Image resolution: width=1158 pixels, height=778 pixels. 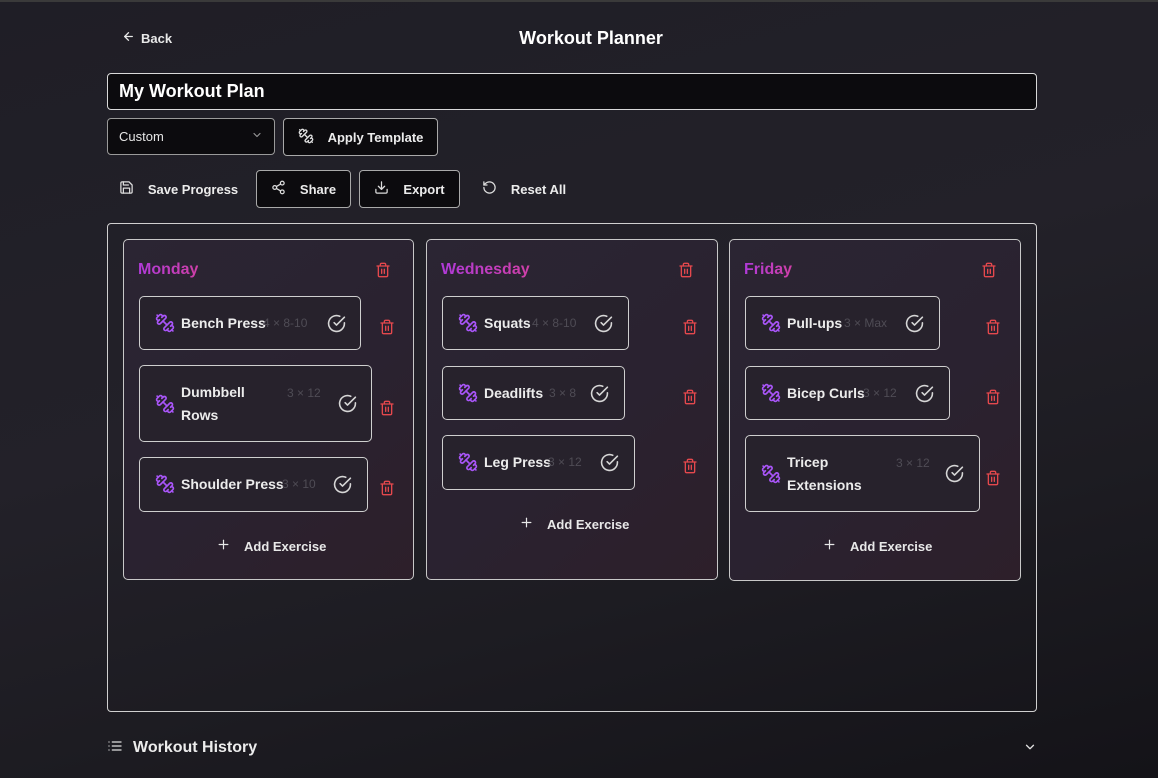 I want to click on save-icon, so click(x=126, y=189).